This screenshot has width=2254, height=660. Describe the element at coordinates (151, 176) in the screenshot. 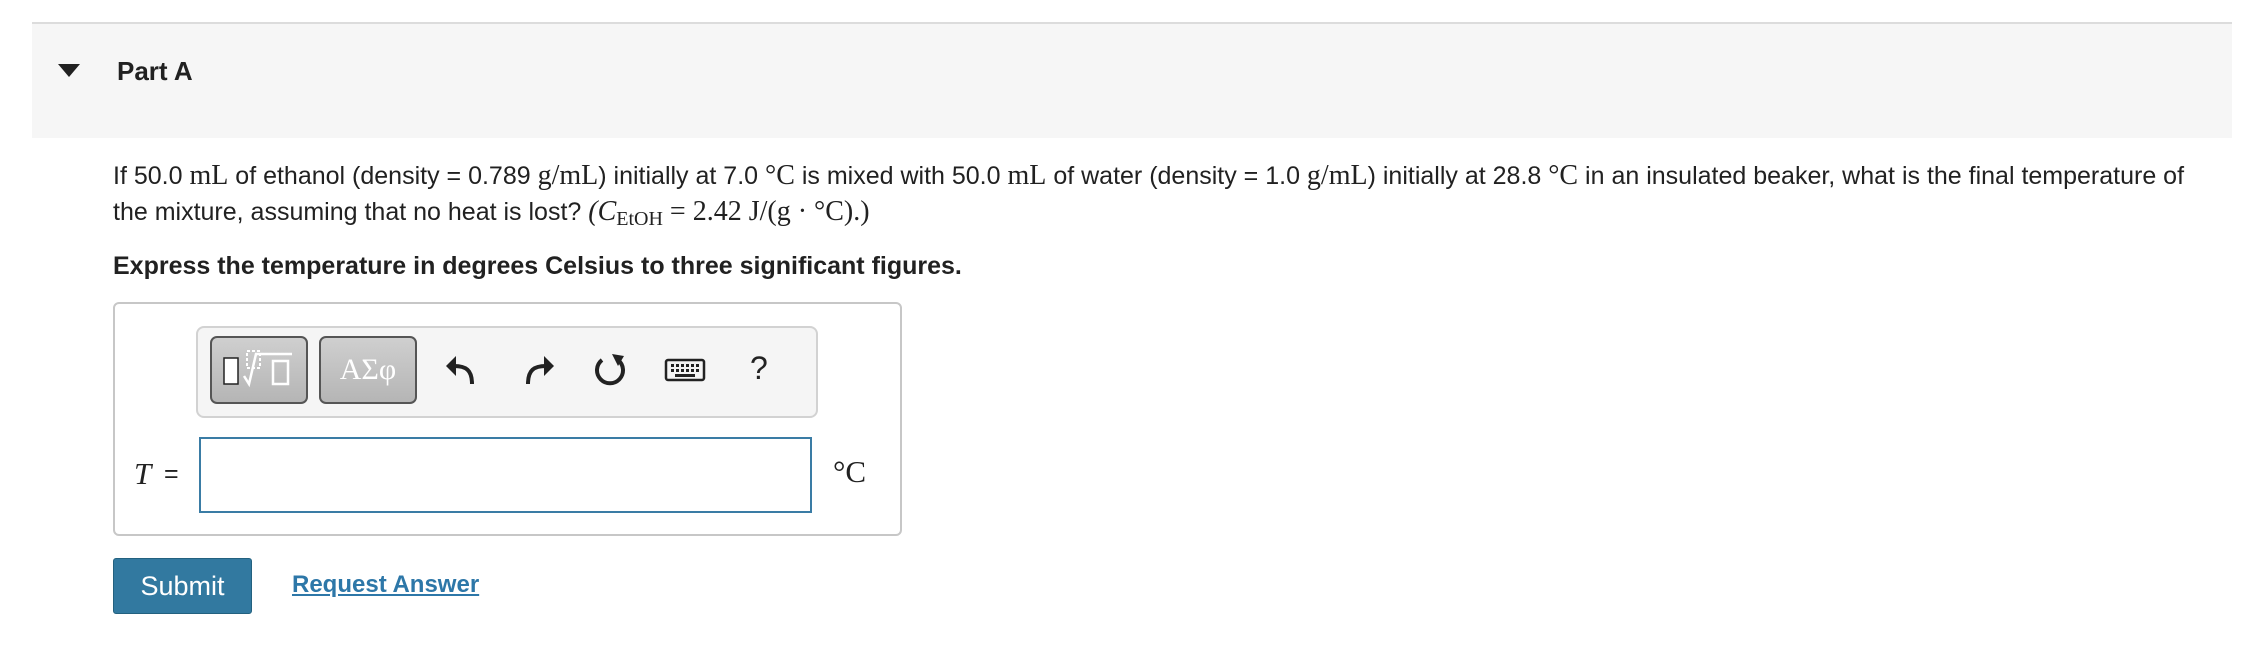

I see `question-segment: If 50.0` at that location.